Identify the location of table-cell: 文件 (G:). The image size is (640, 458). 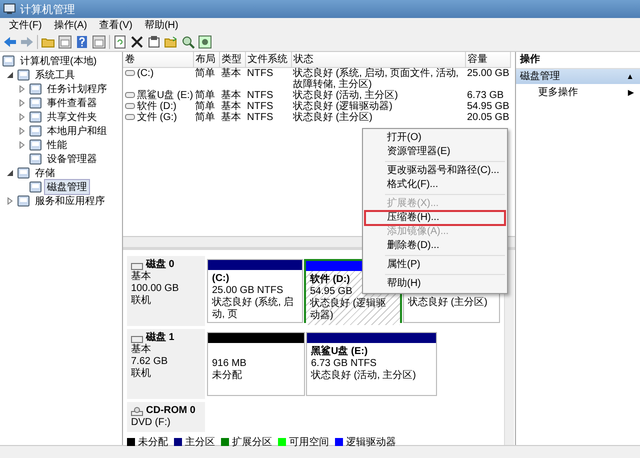
(157, 117).